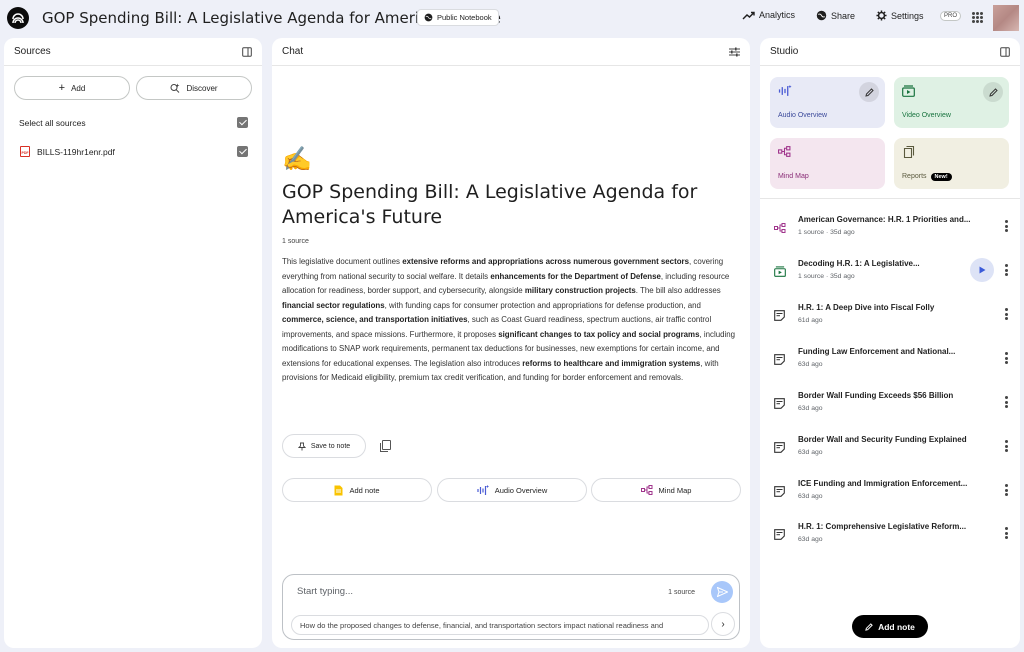  Describe the element at coordinates (464, 17) in the screenshot. I see `public-notebook-label: Public Notebook` at that location.